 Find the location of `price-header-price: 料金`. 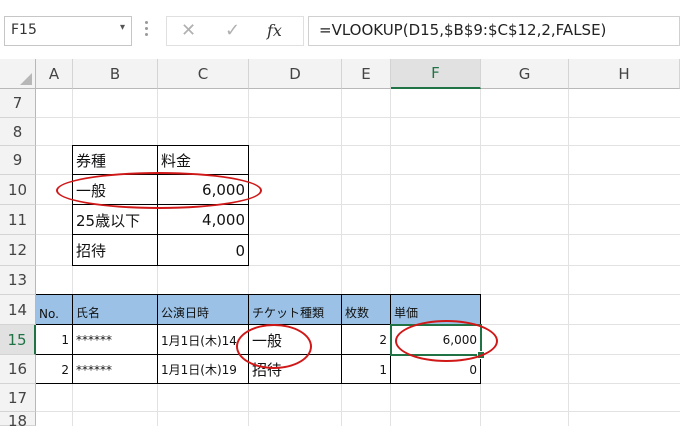

price-header-price: 料金 is located at coordinates (203, 160).